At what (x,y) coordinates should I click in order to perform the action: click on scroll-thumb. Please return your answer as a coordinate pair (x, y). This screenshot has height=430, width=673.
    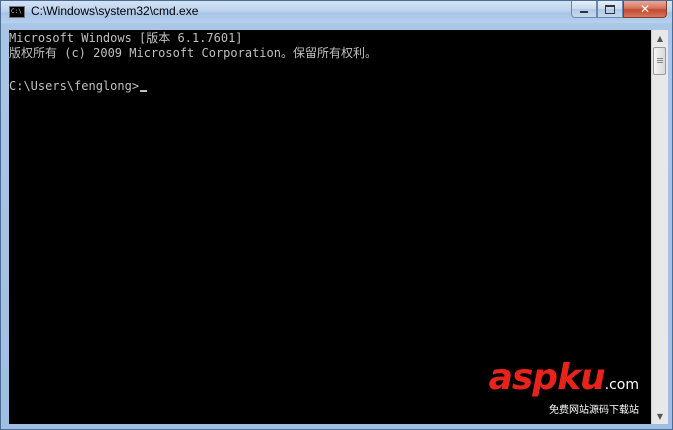
    Looking at the image, I should click on (659, 61).